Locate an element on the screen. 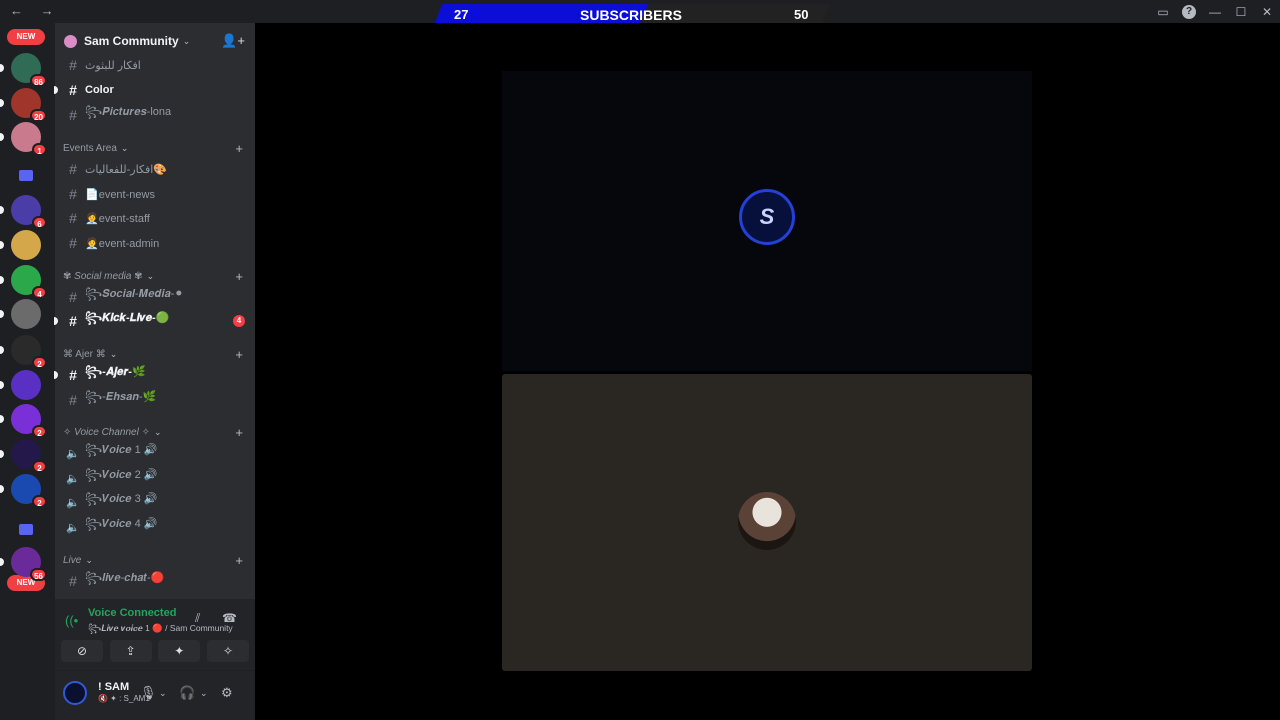 The height and width of the screenshot is (720, 1280). user-panel: ! SAM 🔇 ✦ : S_AM1 🎙 ⌄ 🎧 ⌄ ⚙ is located at coordinates (155, 695).